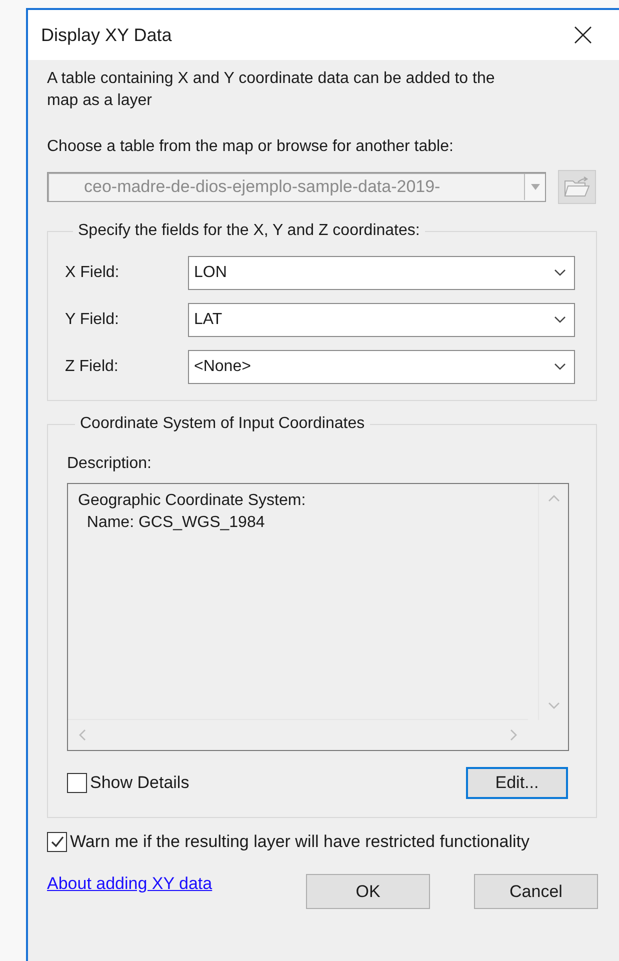 The image size is (619, 961). I want to click on table-prompt: Choose a table from the map or browse for another table:, so click(250, 147).